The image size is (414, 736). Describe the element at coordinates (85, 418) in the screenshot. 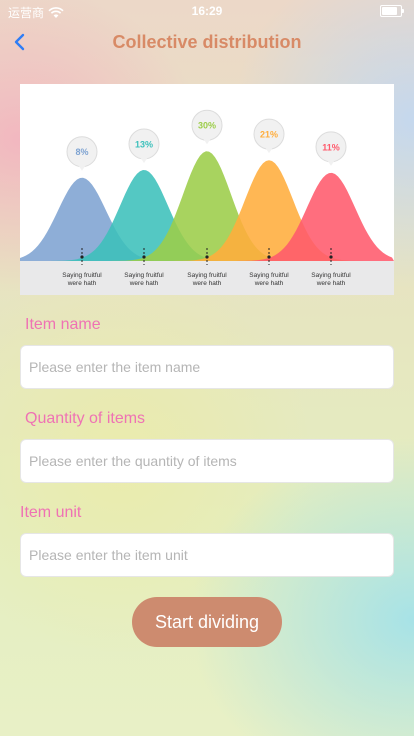

I see `quantity-label: Quantity of items` at that location.